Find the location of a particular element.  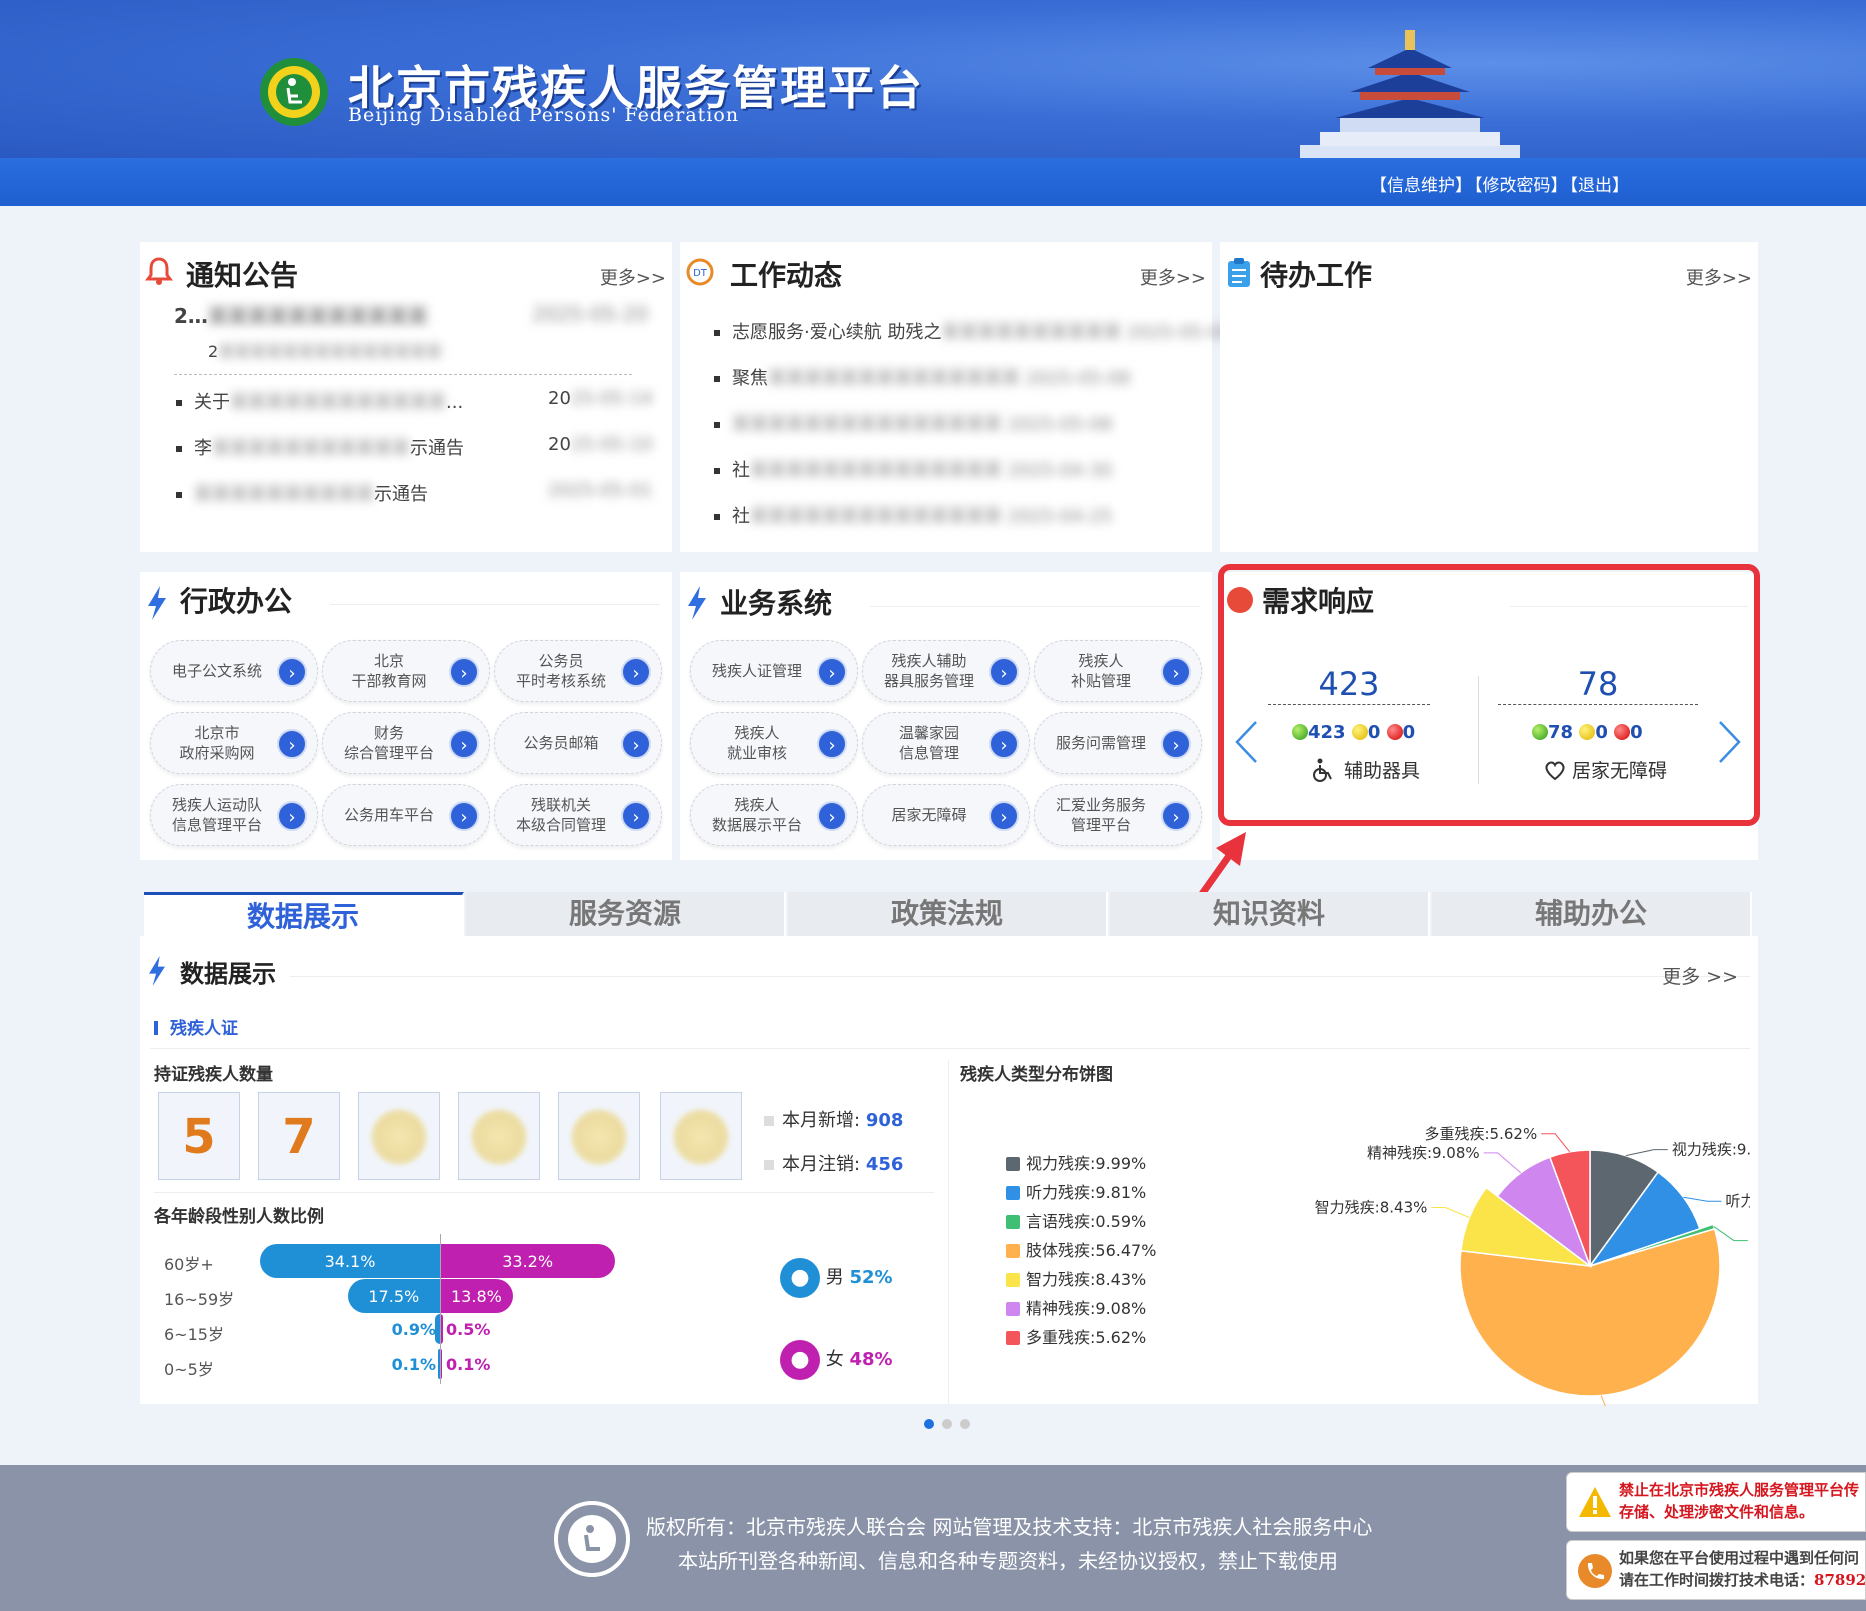

age-category-label: 60岁+ is located at coordinates (189, 1264).